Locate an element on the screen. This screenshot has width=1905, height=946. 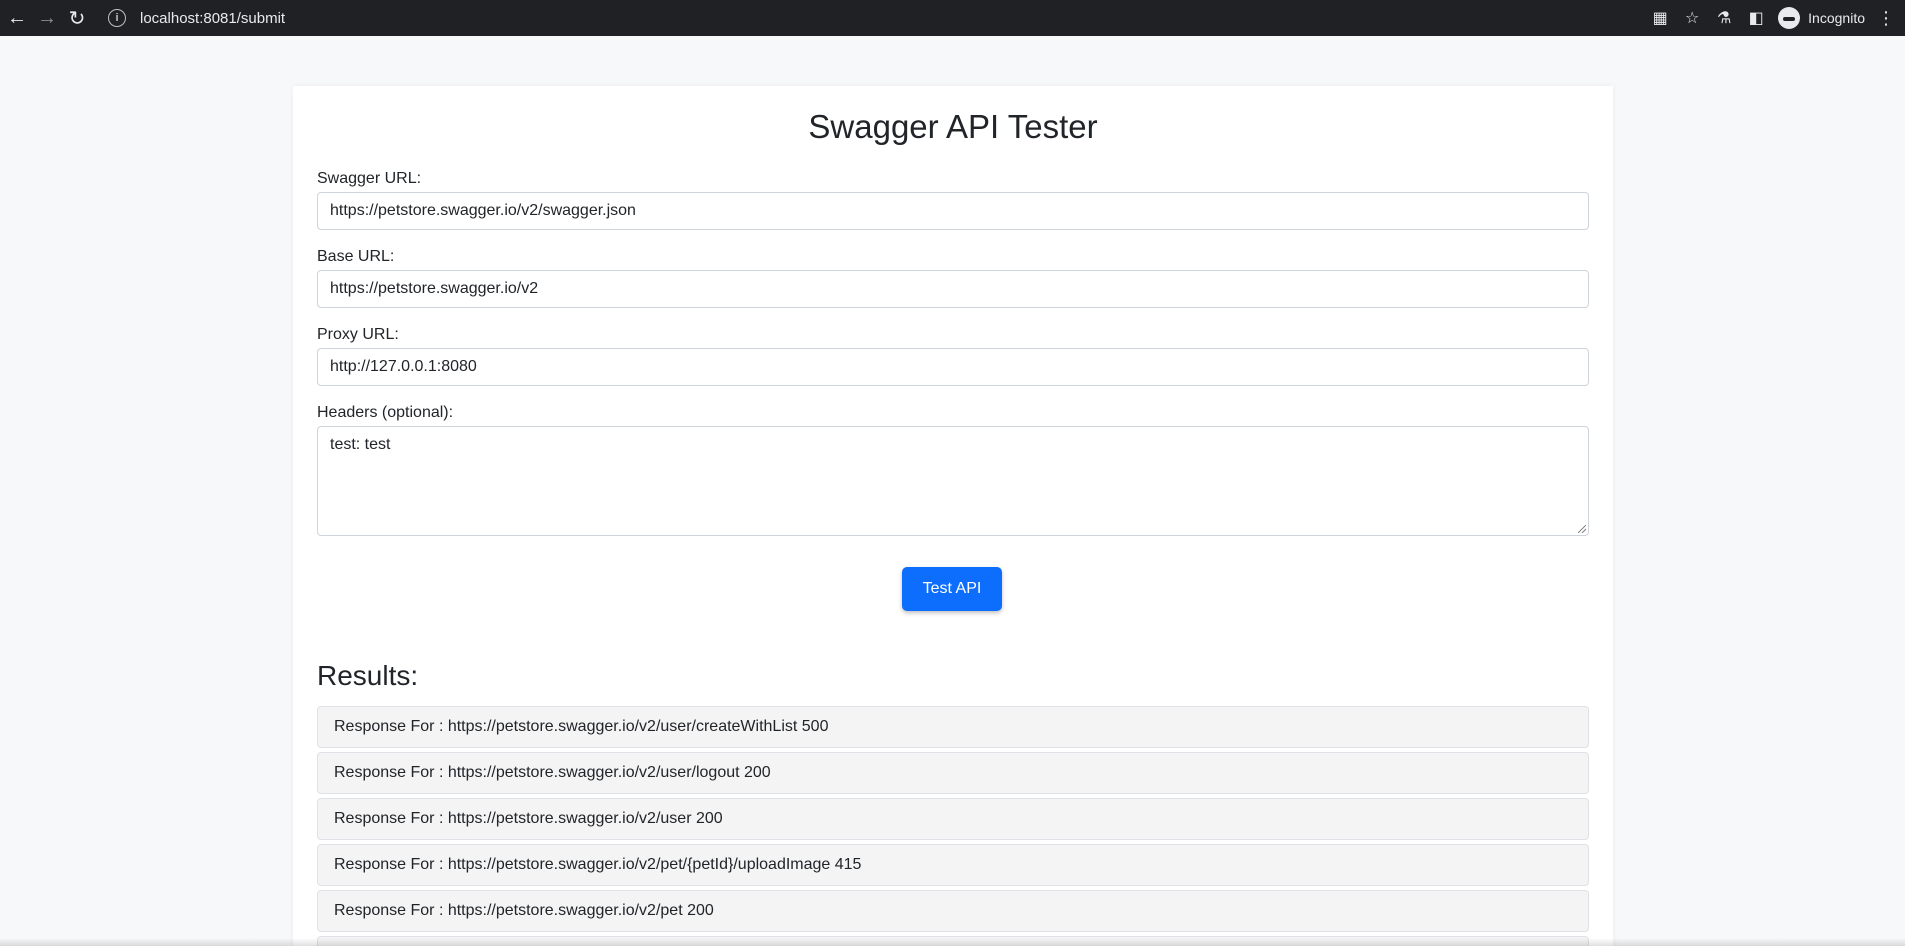
site-info-icon: i is located at coordinates (117, 18).